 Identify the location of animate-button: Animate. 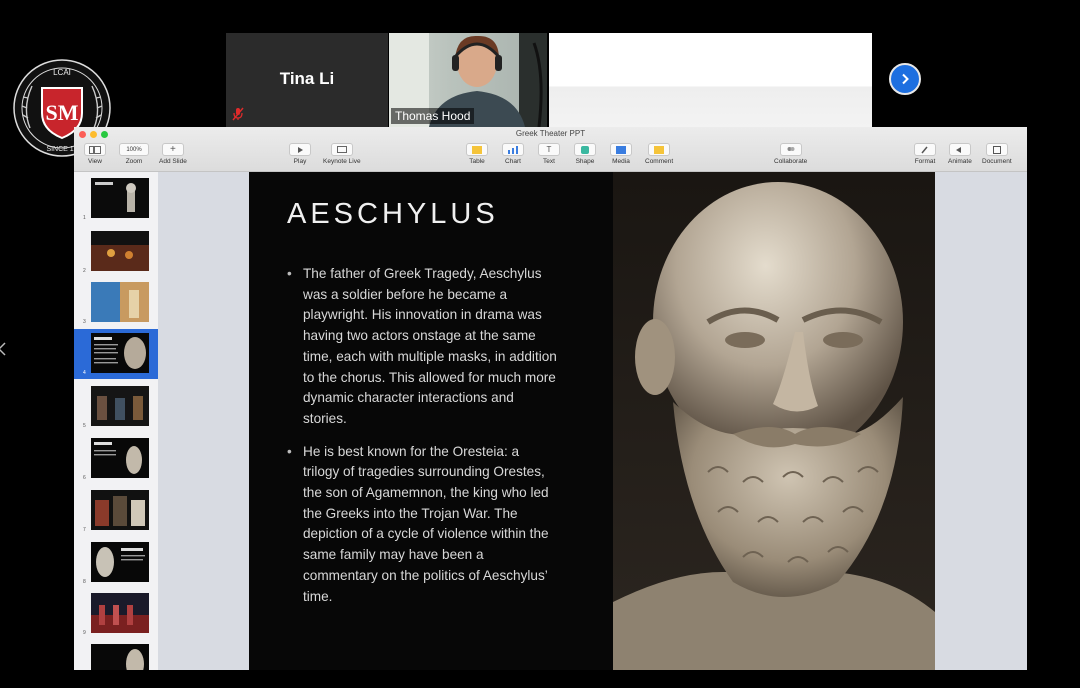
(960, 154).